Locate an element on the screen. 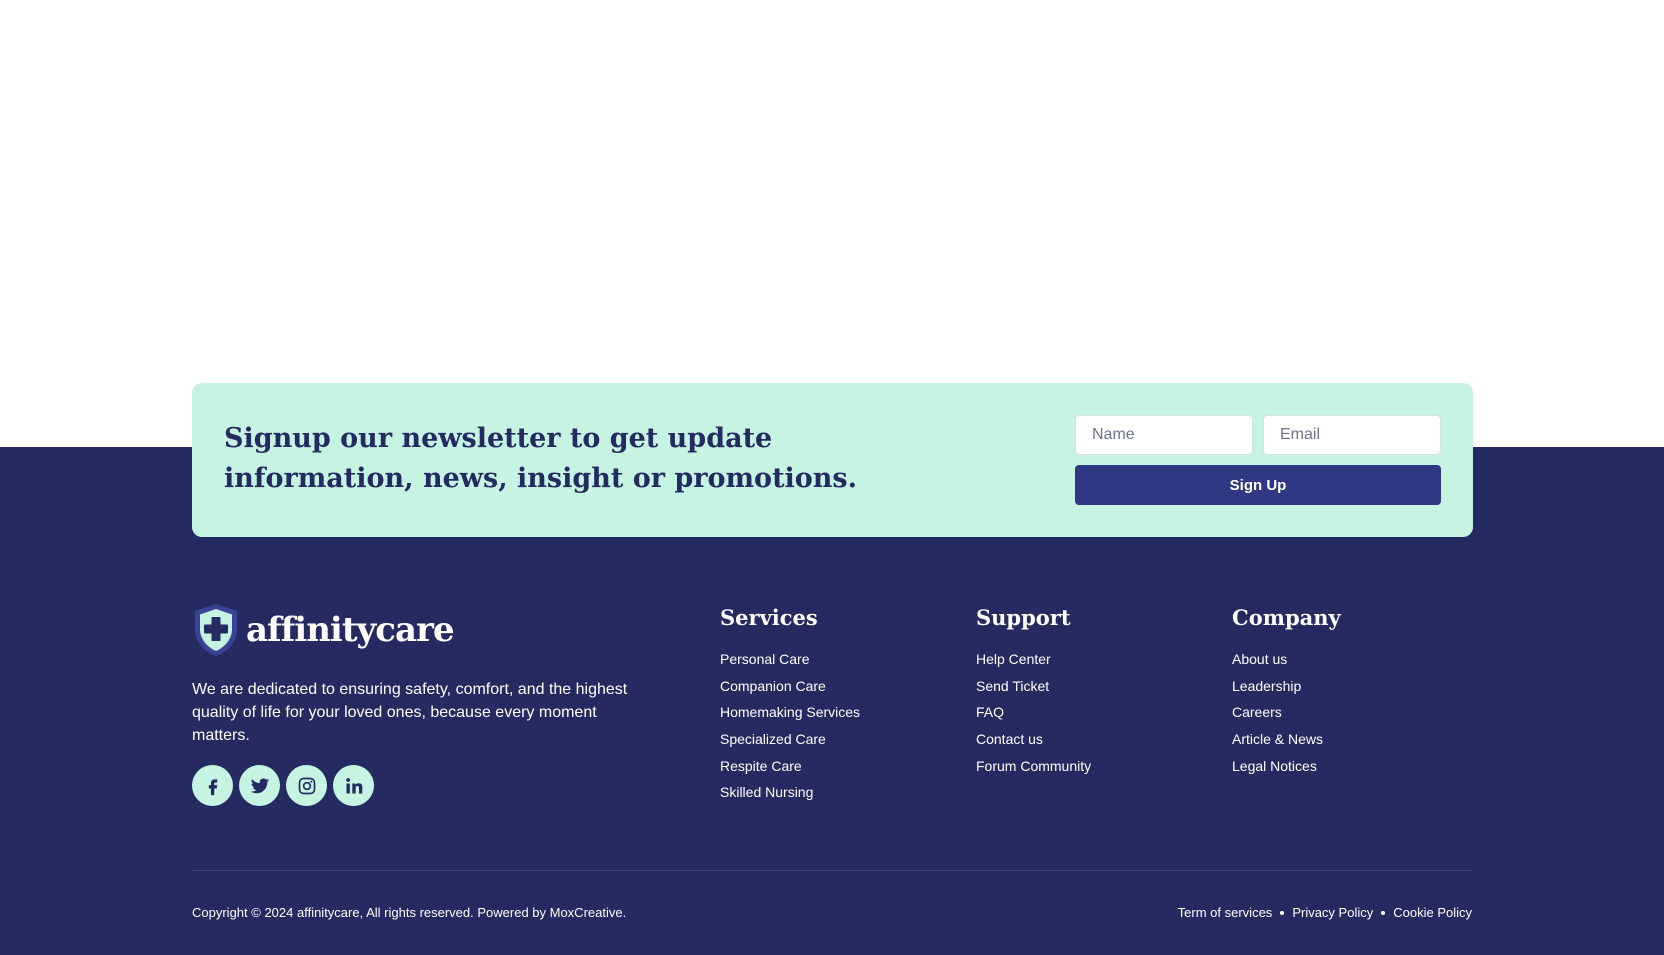 The width and height of the screenshot is (1664, 955). linkedin-link is located at coordinates (353, 785).